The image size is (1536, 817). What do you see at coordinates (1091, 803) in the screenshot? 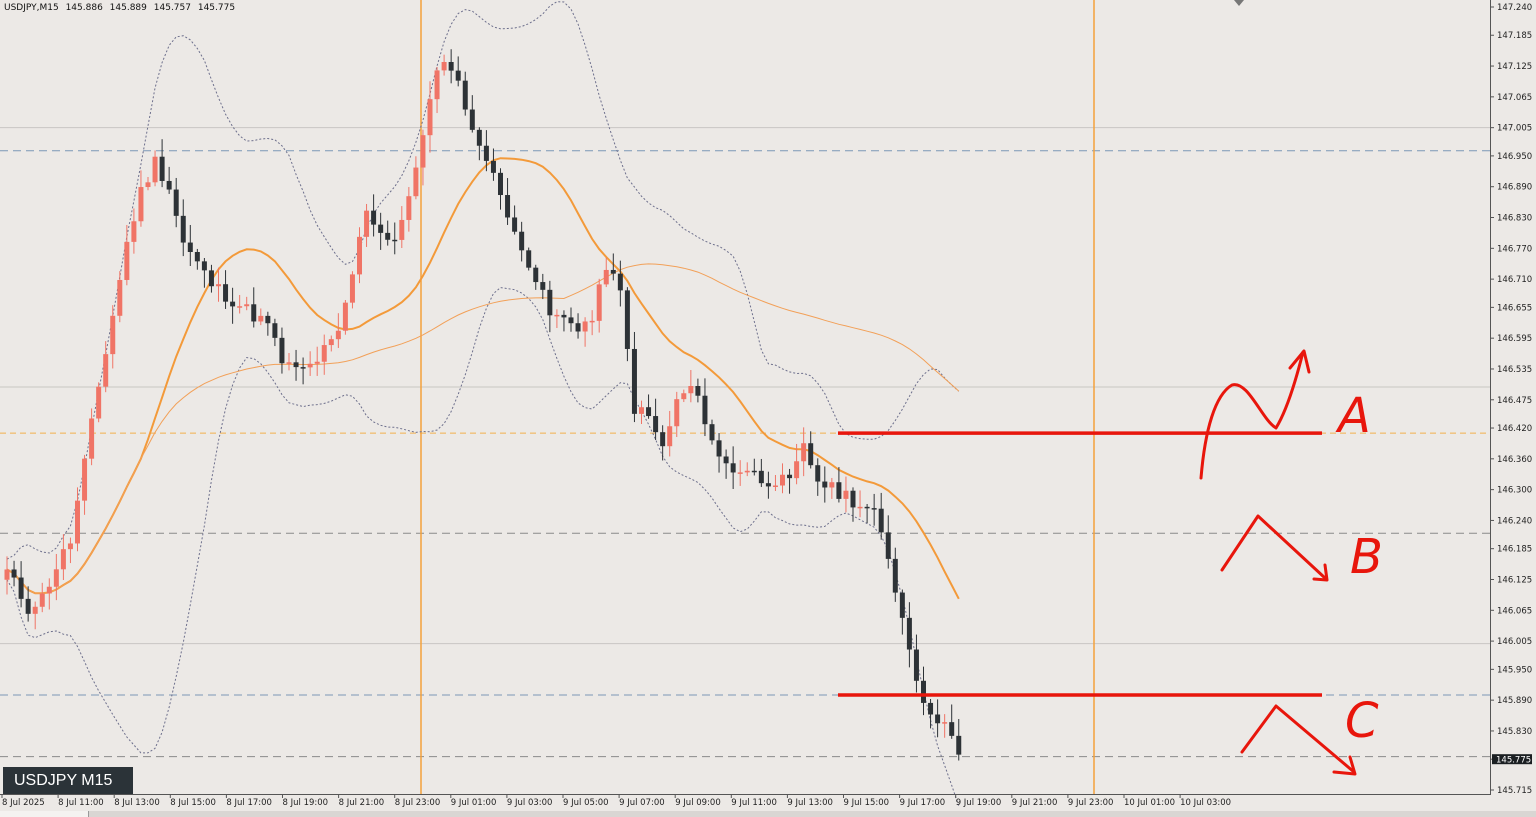
I see `x-tick-label: 9 Jul 23:00` at bounding box center [1091, 803].